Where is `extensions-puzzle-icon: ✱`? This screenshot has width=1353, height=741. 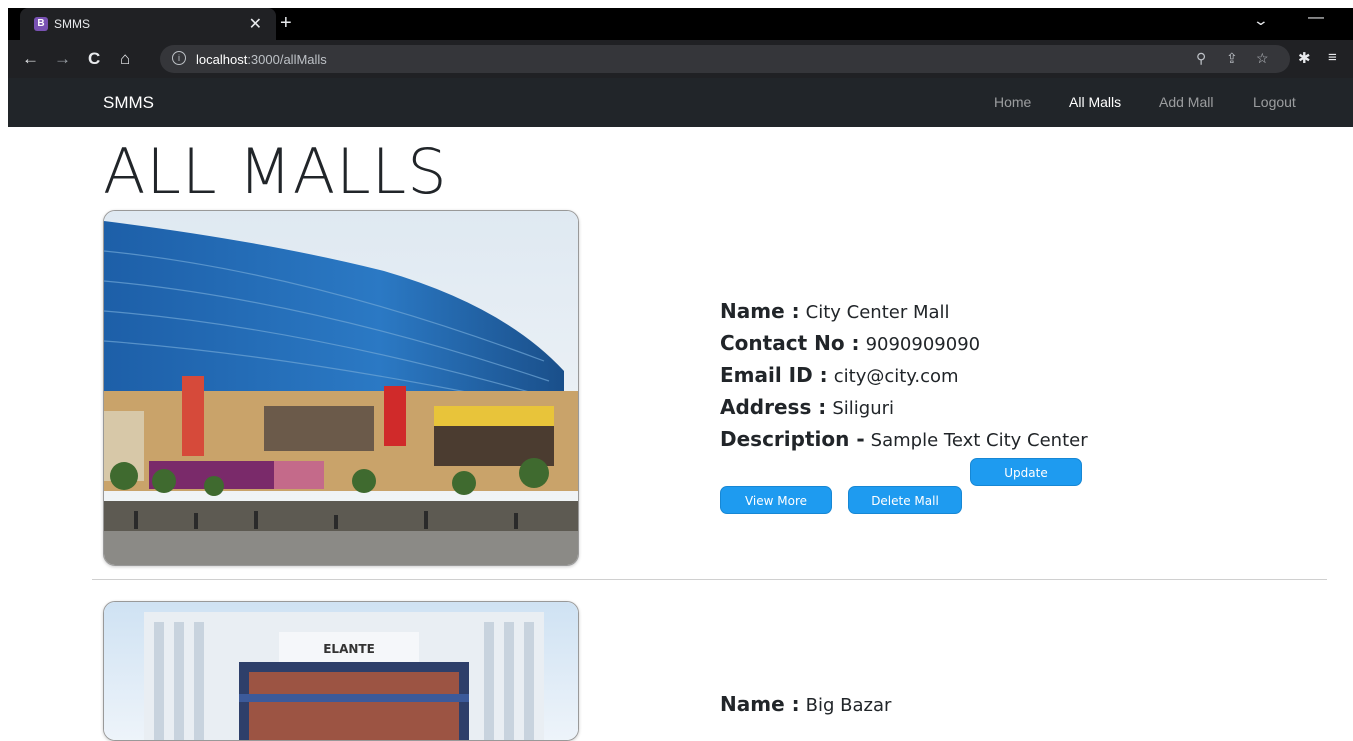
extensions-puzzle-icon: ✱ is located at coordinates (1304, 58).